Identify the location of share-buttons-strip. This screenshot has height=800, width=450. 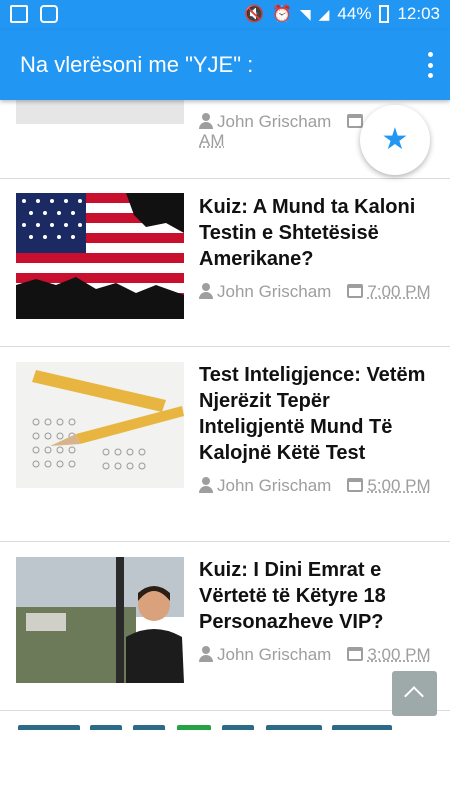
(225, 727).